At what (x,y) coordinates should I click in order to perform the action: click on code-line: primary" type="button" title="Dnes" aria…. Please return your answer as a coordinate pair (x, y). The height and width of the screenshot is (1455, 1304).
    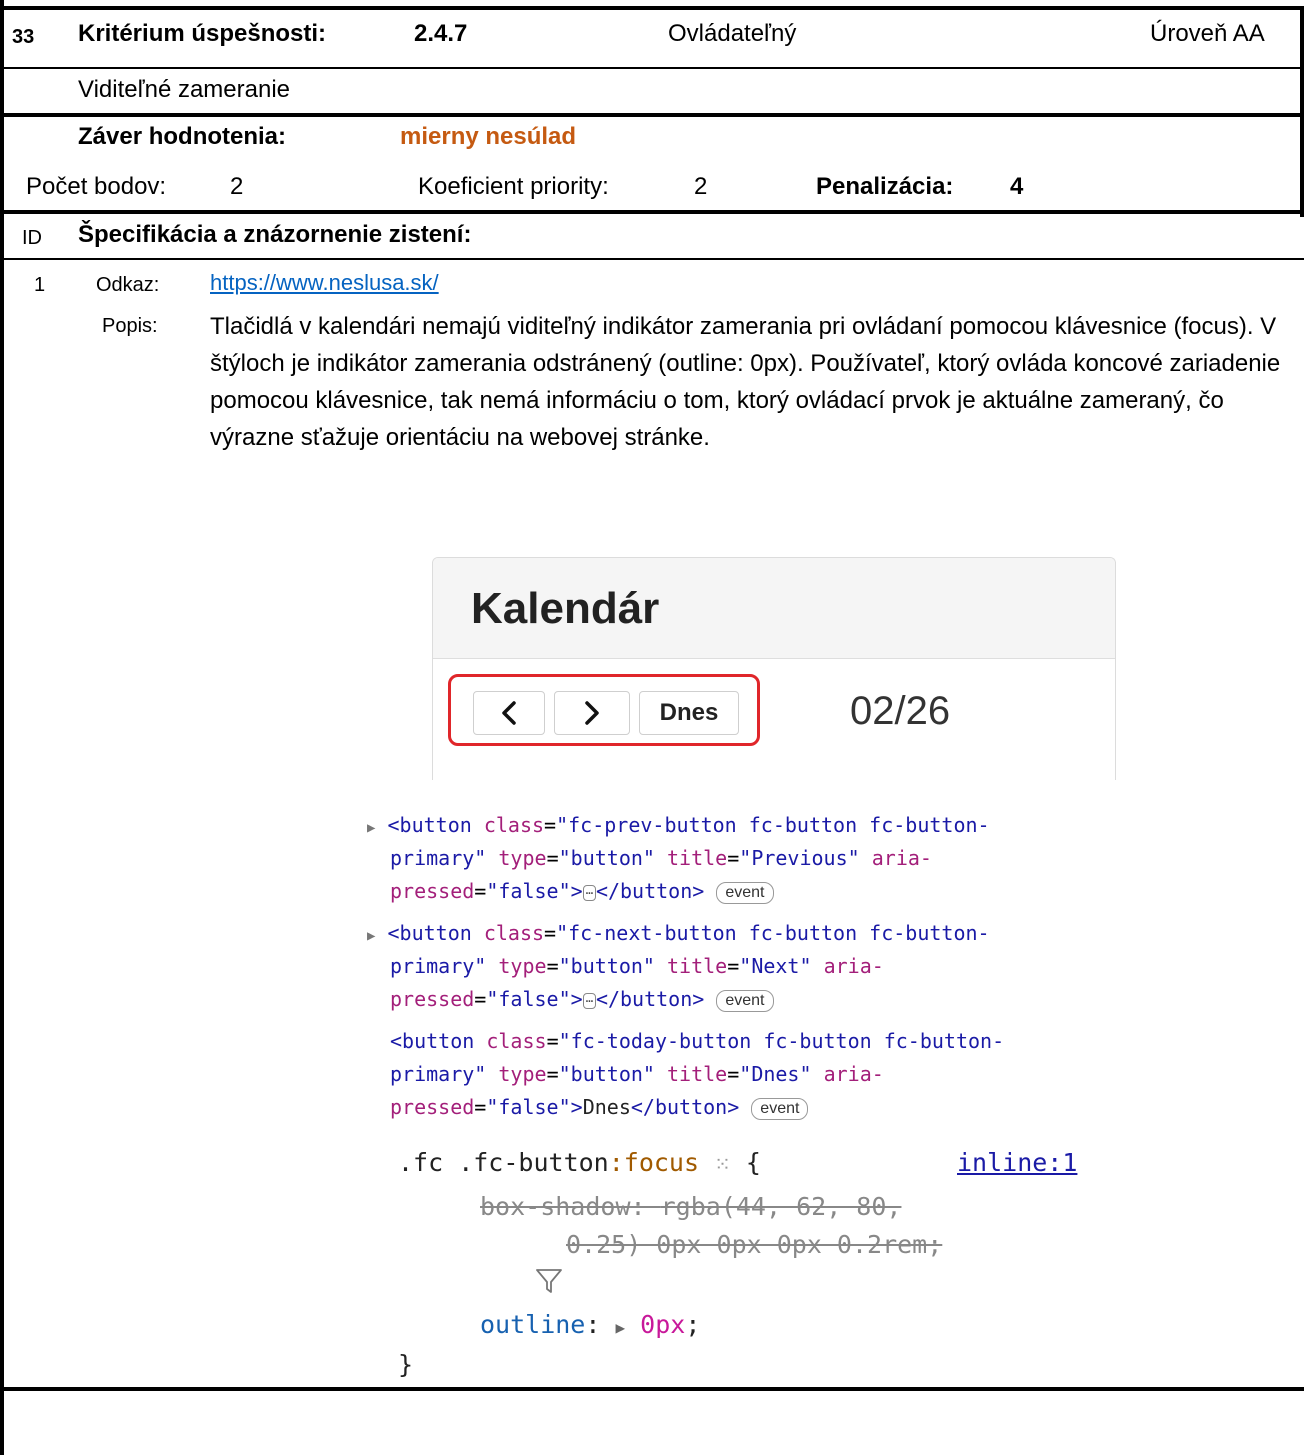
    Looking at the image, I should click on (637, 1074).